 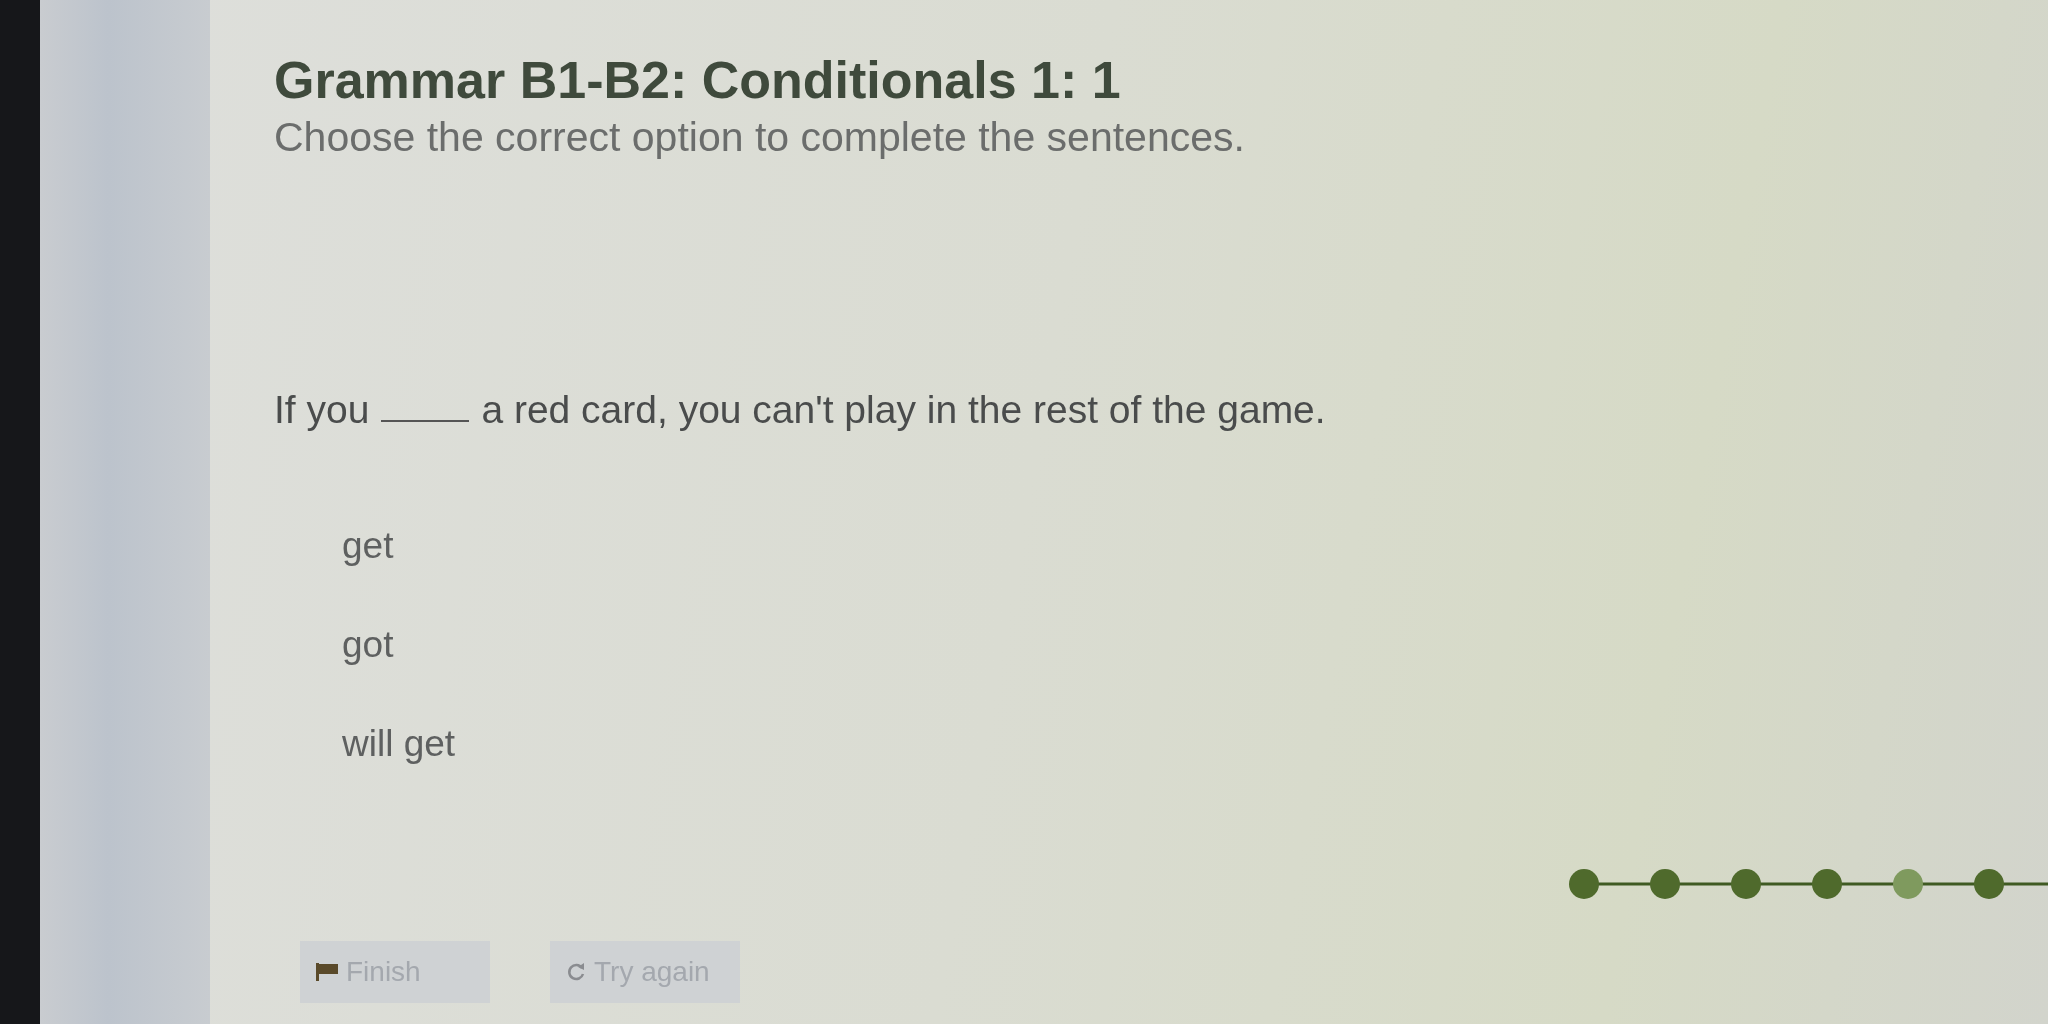 I want to click on quiz-title: Grammar B1-B2: Conditionals 1: 1, so click(x=698, y=80).